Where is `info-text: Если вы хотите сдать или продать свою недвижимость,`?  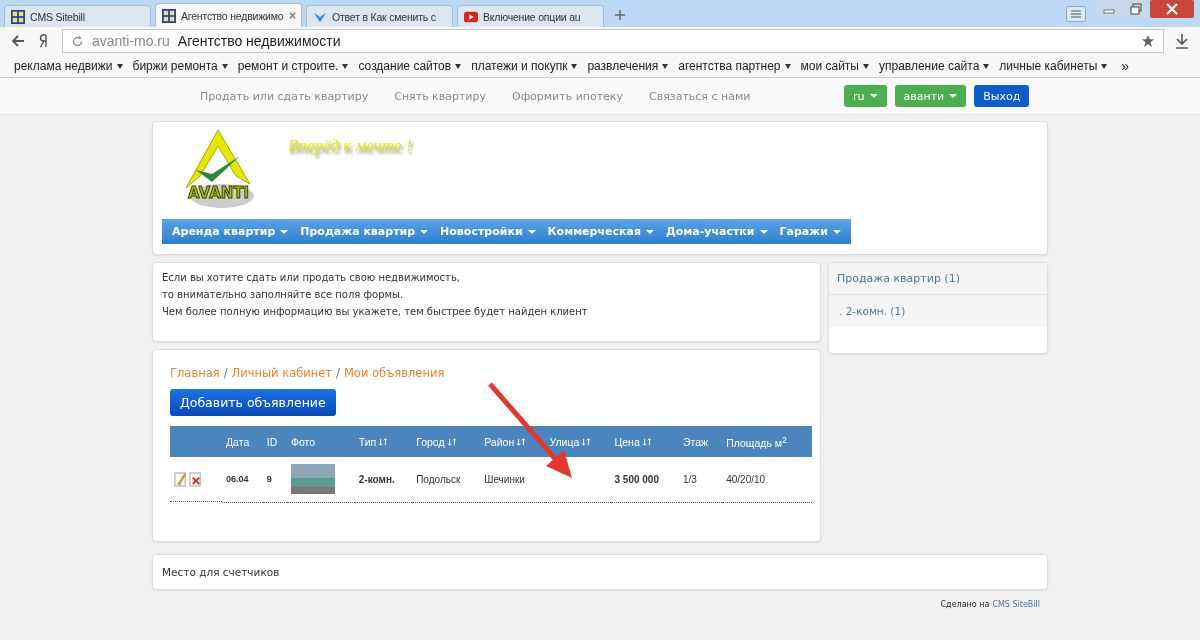 info-text: Если вы хотите сдать или продать свою недвижимость, is located at coordinates (311, 277).